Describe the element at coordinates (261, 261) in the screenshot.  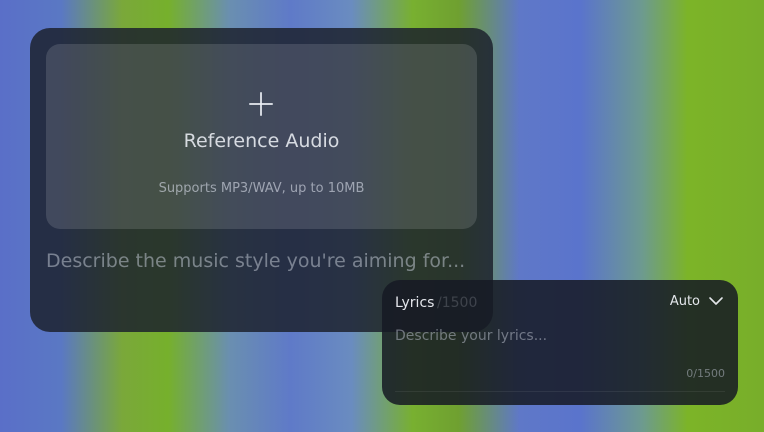
I see `music-style-input` at that location.